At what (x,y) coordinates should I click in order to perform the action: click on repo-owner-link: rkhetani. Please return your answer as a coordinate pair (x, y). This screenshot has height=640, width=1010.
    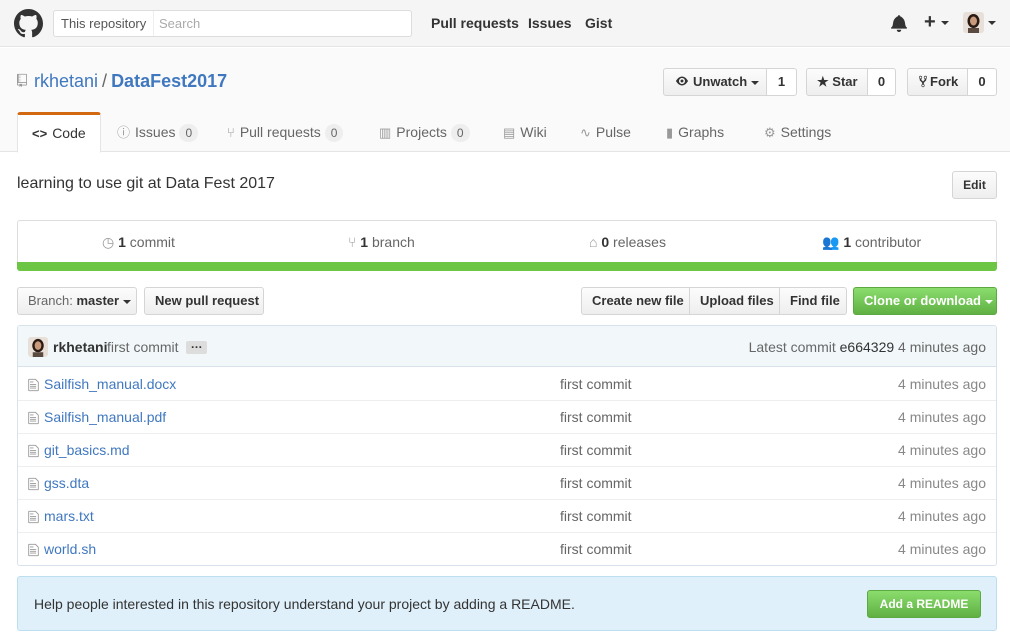
    Looking at the image, I should click on (66, 81).